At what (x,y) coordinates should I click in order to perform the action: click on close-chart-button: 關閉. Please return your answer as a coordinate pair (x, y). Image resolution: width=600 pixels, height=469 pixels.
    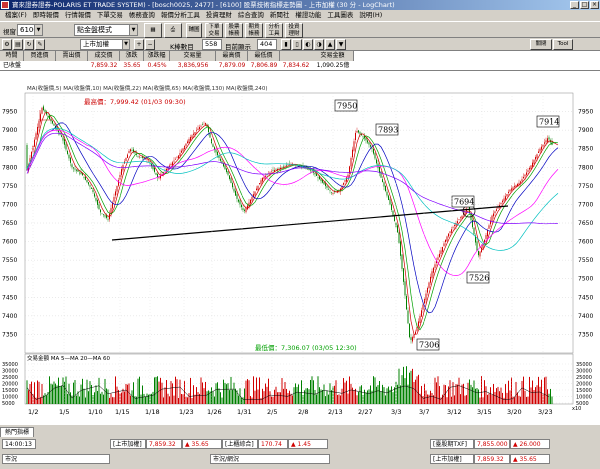
    Looking at the image, I should click on (541, 44).